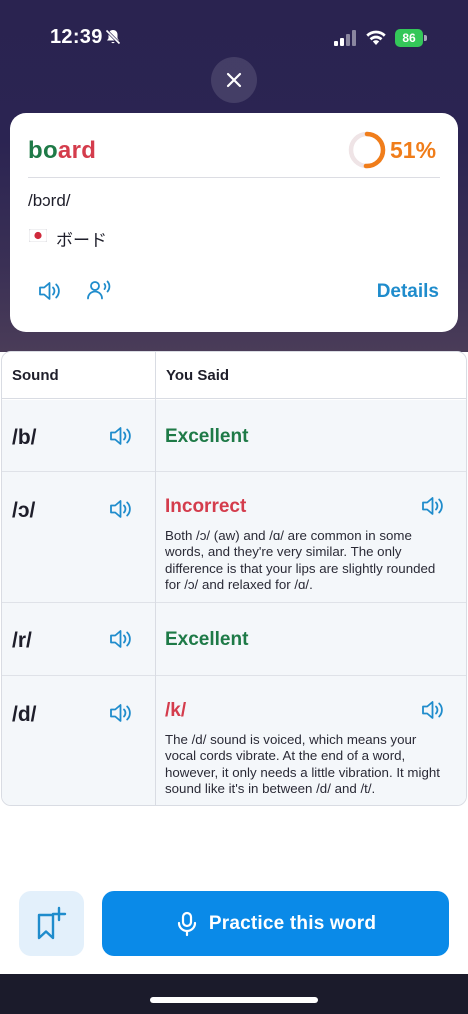 This screenshot has width=468, height=1014. I want to click on word-incorrect-part: ard, so click(77, 150).